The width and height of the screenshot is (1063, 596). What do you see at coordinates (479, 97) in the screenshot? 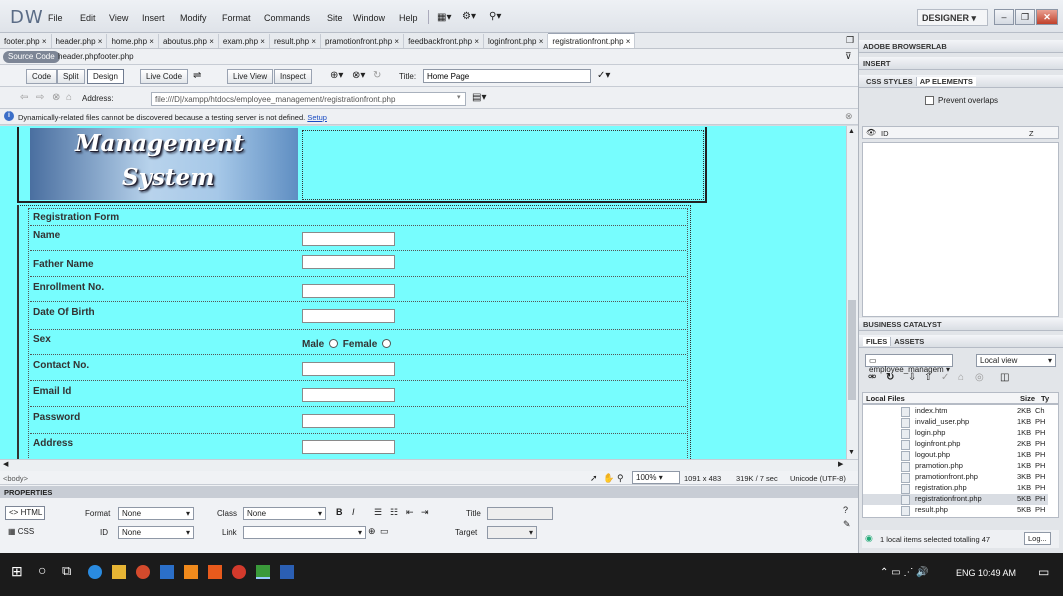
I see `browse-options-icon: ▤▾` at bounding box center [479, 97].